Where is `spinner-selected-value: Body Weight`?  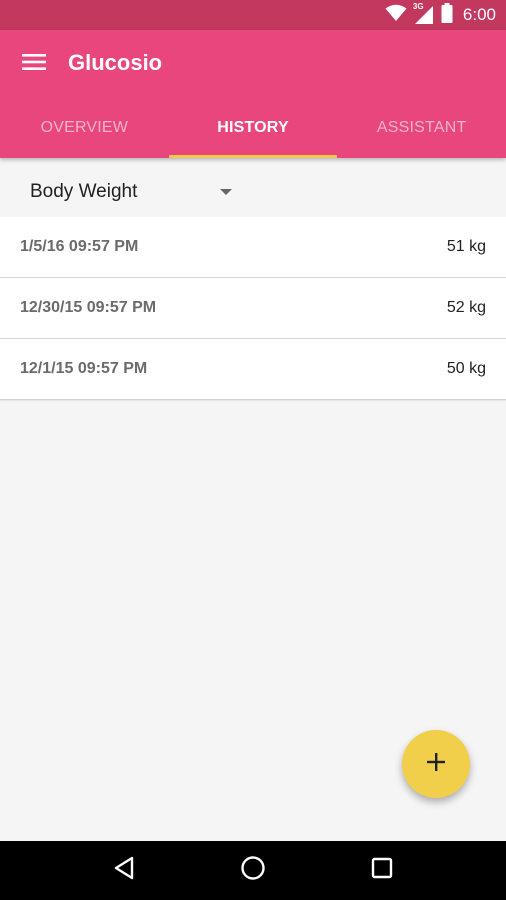 spinner-selected-value: Body Weight is located at coordinates (84, 191).